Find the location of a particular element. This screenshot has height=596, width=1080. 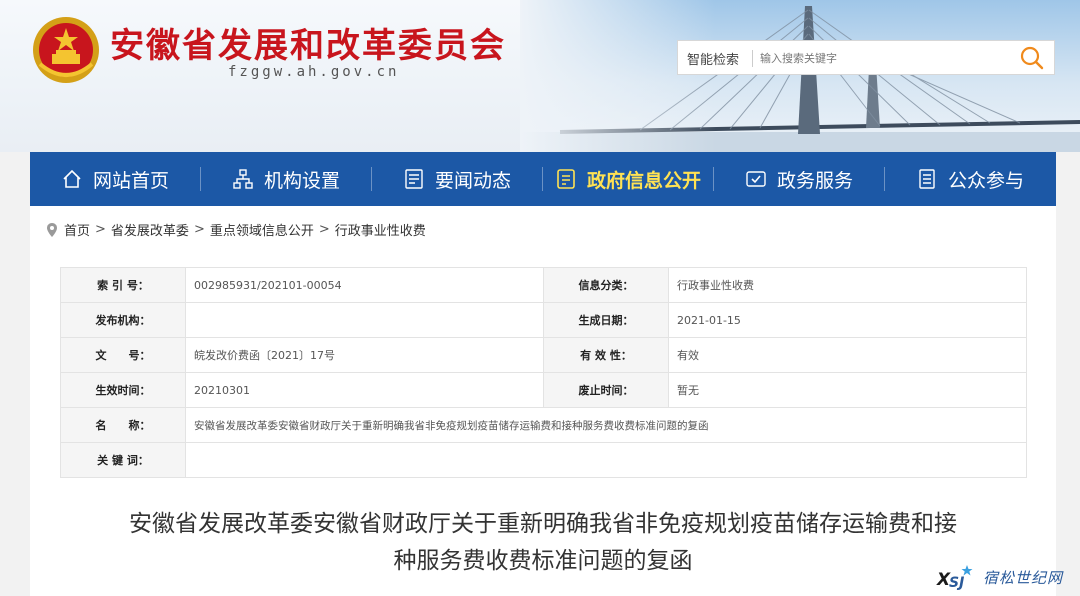

table-row: 文 号： 皖发改价费函〔2021〕17号 有 效 性： 有效 is located at coordinates (543, 355).